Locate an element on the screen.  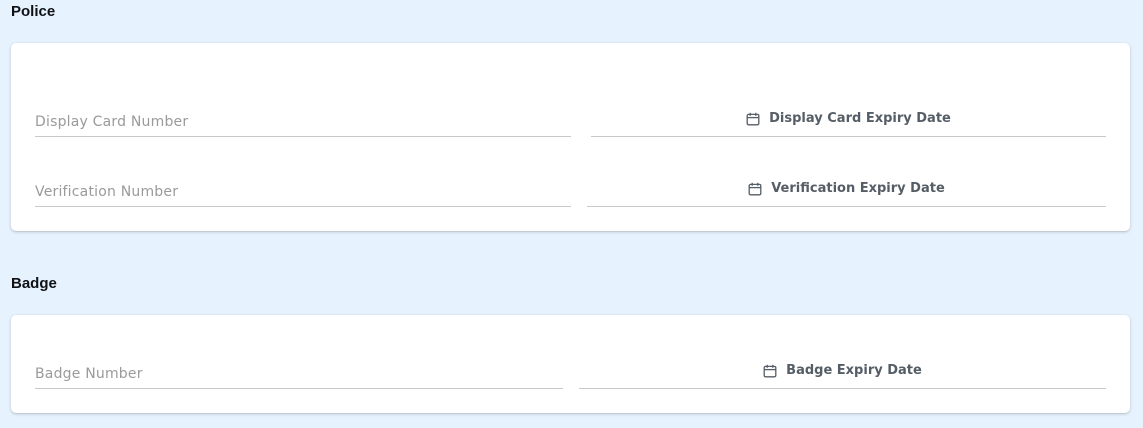
badge-section-title: Badge is located at coordinates (34, 283).